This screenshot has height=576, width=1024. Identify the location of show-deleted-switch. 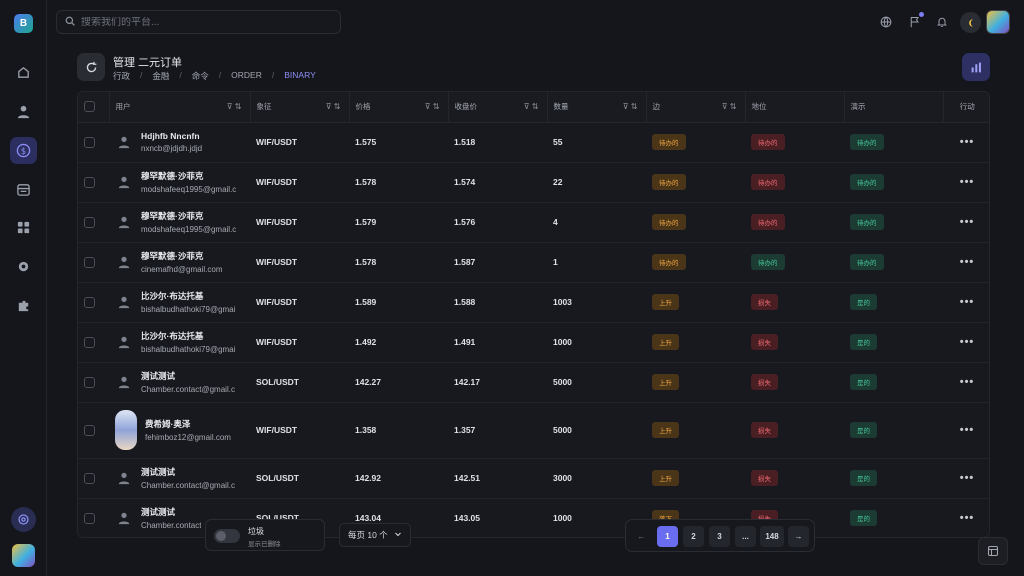
(227, 536).